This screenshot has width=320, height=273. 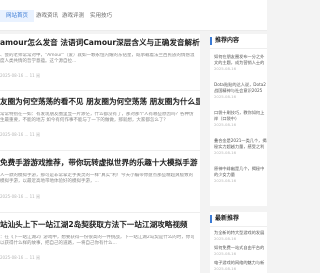 I want to click on article-title: 站汕头上下一站江湖2岛契获取方法下一站江湖攻略视频, so click(x=100, y=225).